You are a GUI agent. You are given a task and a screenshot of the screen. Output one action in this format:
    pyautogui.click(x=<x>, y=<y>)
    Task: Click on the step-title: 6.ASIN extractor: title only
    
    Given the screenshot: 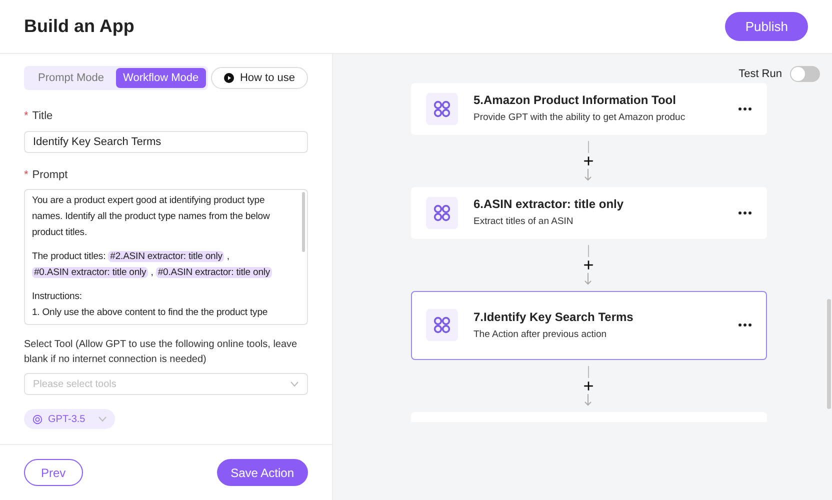 What is the action you would take?
    pyautogui.click(x=549, y=205)
    